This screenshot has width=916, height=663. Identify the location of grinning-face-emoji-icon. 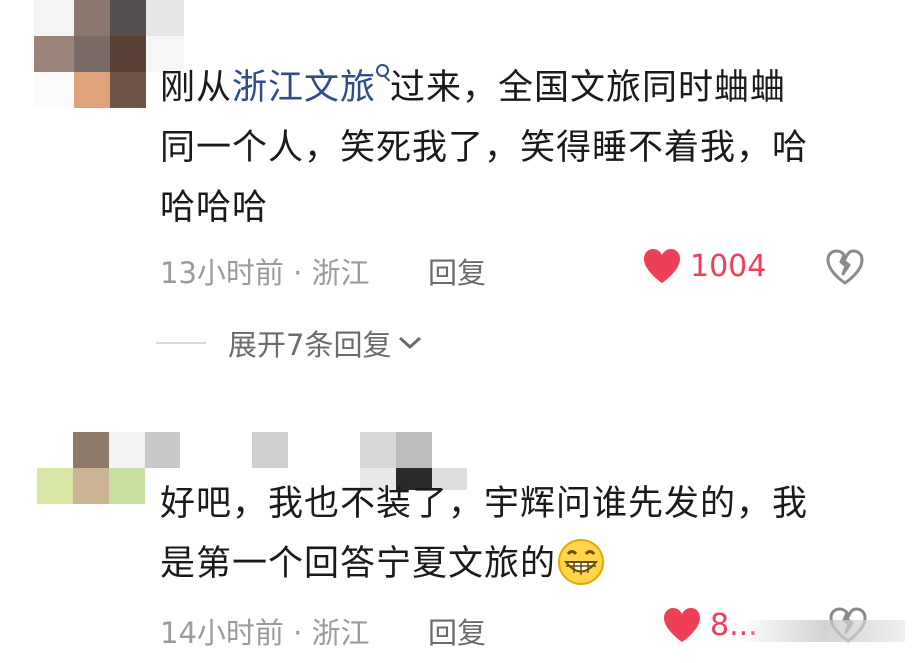
(581, 562).